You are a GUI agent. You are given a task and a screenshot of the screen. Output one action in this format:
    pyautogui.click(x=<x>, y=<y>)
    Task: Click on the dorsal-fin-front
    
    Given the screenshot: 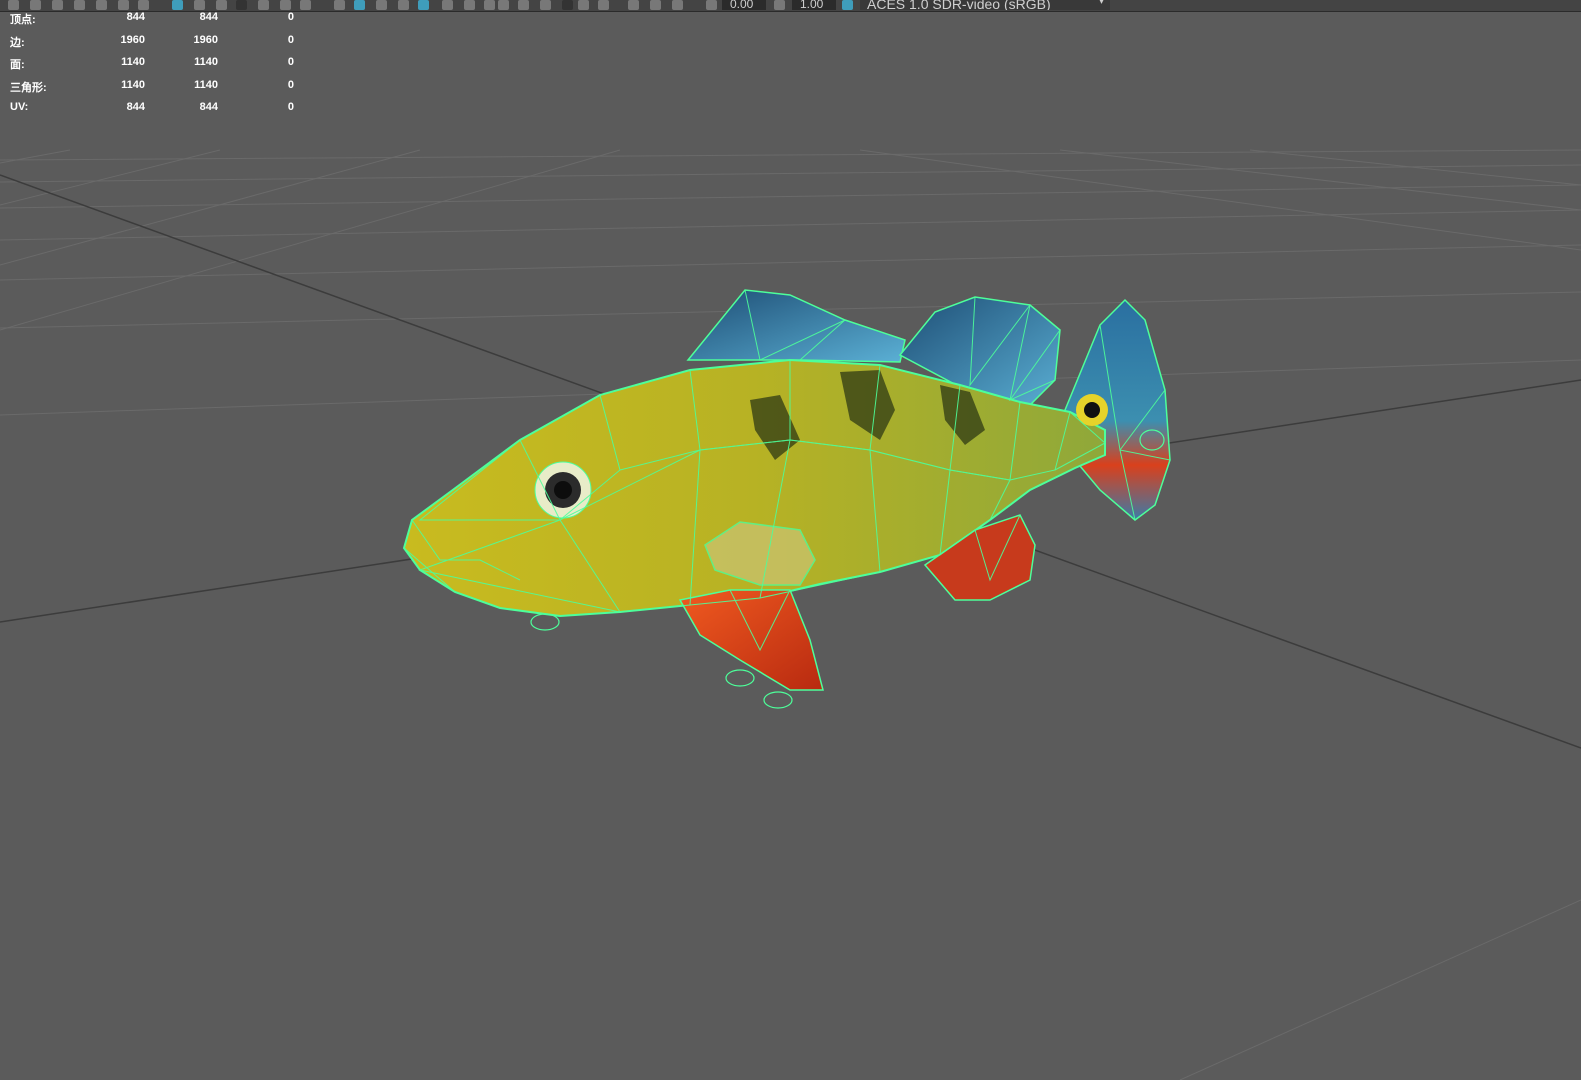 What is the action you would take?
    pyautogui.click(x=796, y=326)
    